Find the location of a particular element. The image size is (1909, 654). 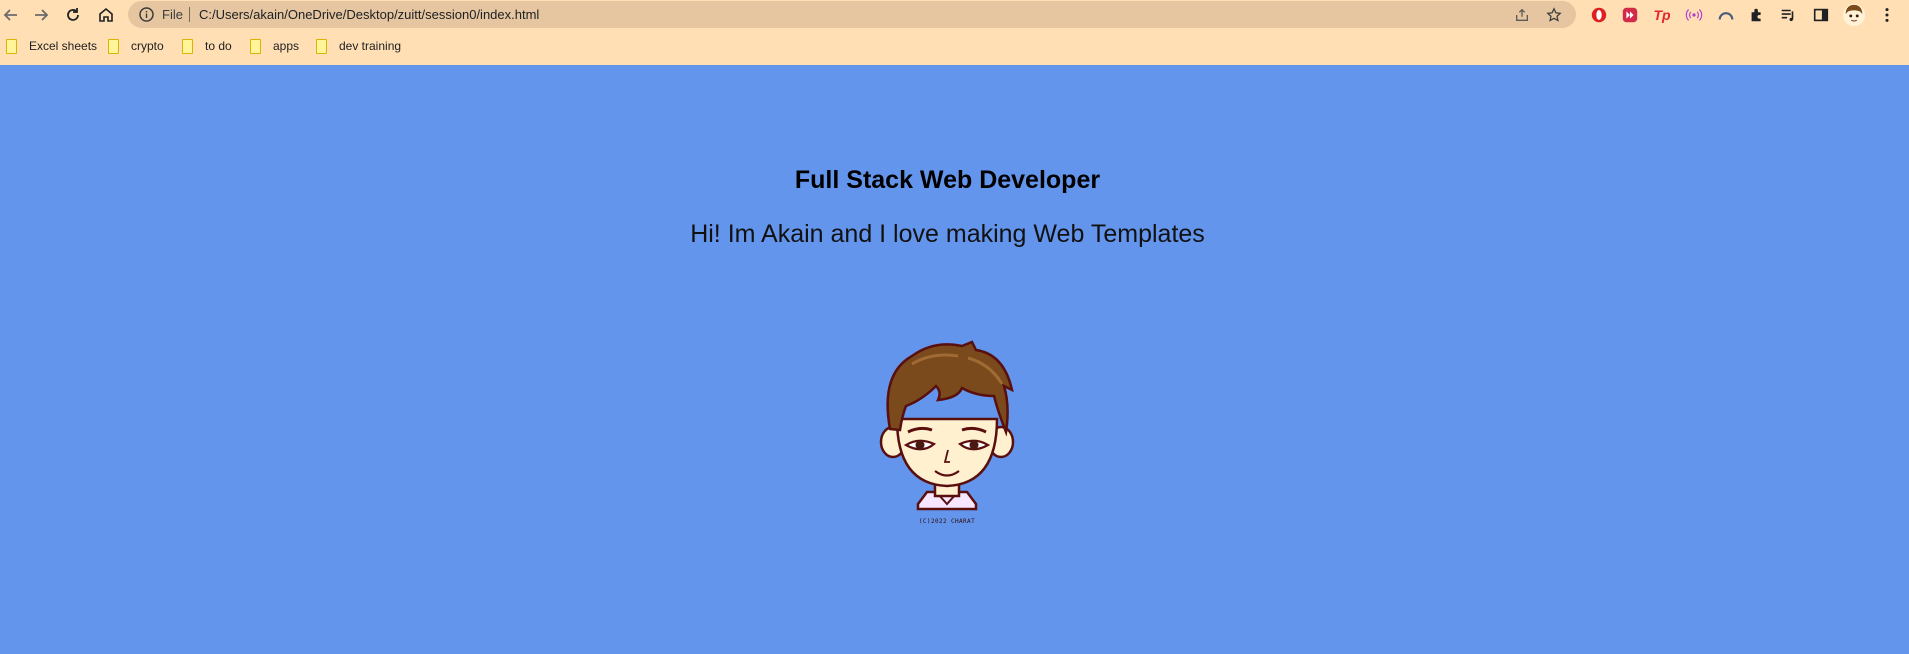

home-icon is located at coordinates (106, 15).